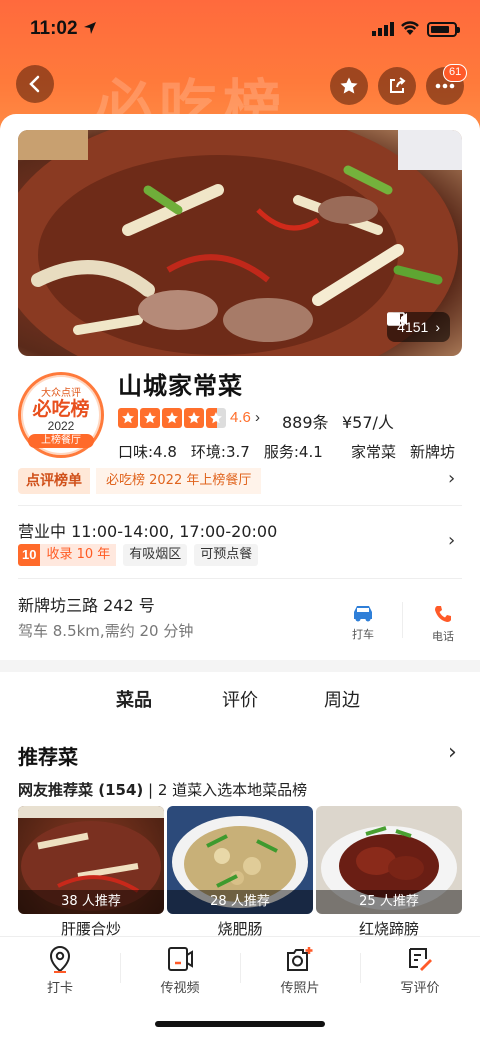  I want to click on shop-name: 山城家常菜, so click(180, 386).